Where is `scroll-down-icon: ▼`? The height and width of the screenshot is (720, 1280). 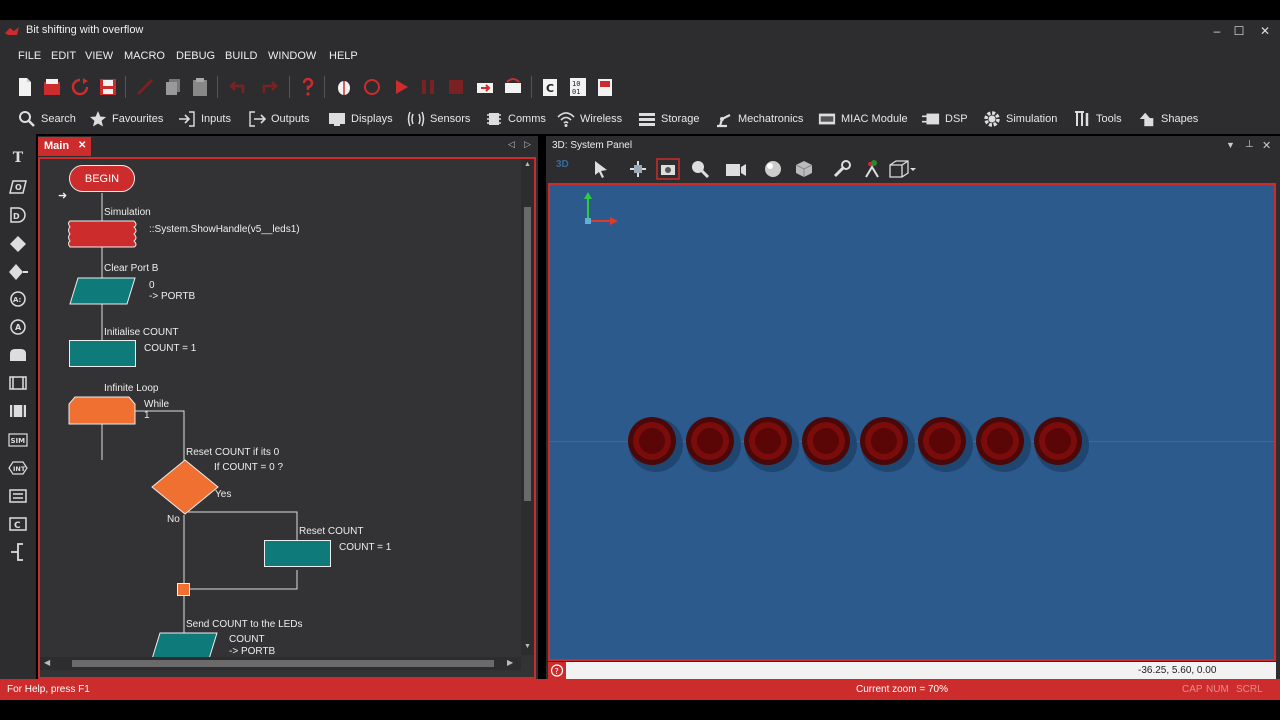
scroll-down-icon: ▼ is located at coordinates (527, 646).